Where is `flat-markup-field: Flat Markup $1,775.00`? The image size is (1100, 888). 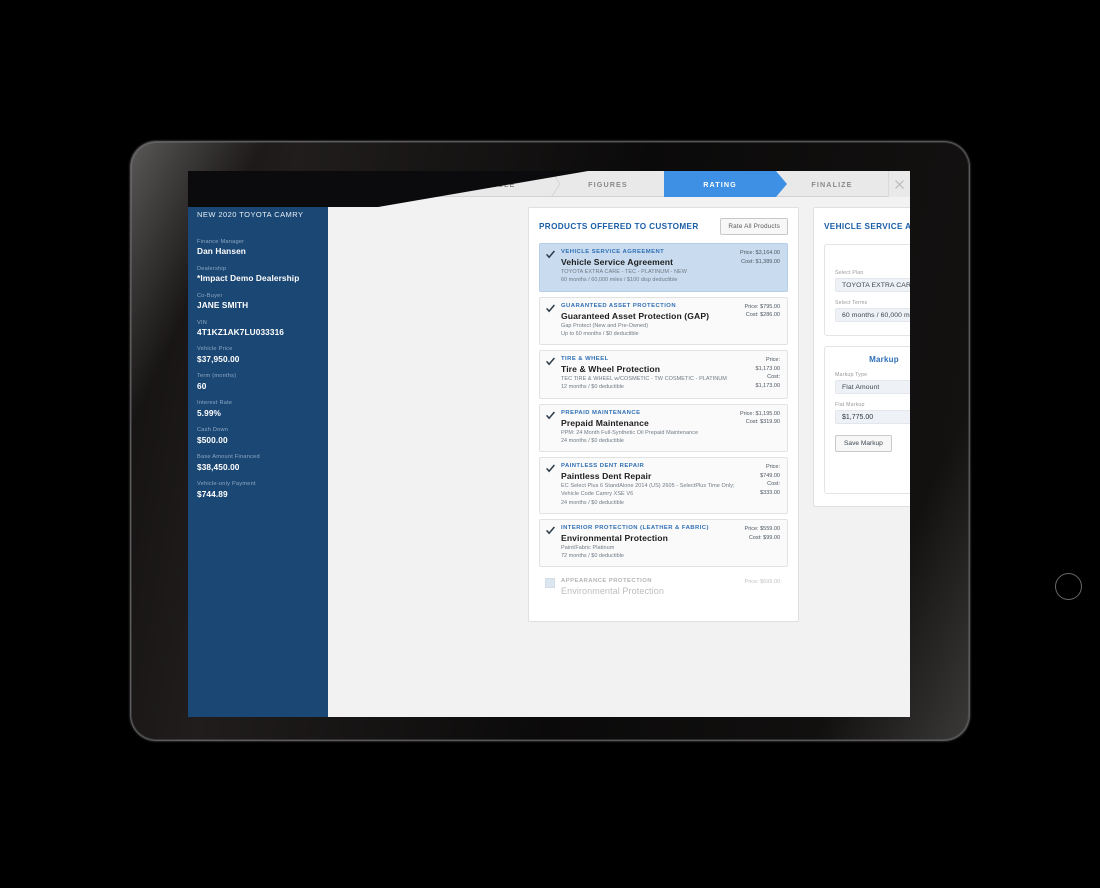
flat-markup-field: Flat Markup $1,775.00 is located at coordinates (872, 413).